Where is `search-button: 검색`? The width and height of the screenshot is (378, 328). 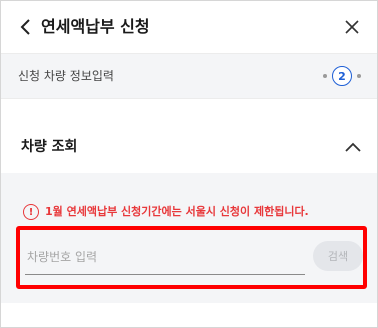
search-button: 검색 is located at coordinates (338, 256).